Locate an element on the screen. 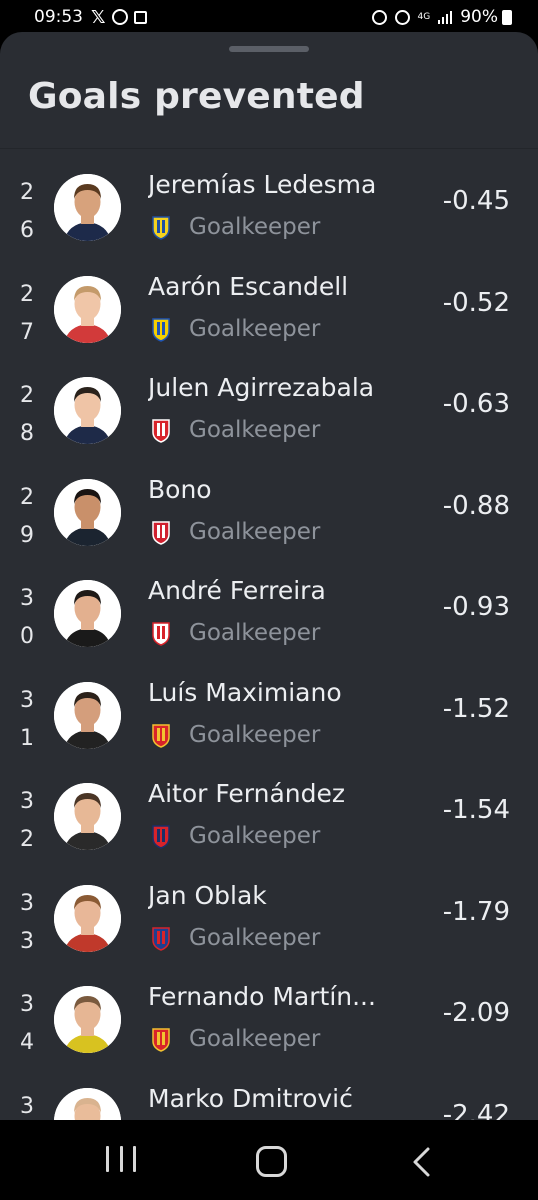  goals-prevented-value: -0.45 is located at coordinates (476, 201).